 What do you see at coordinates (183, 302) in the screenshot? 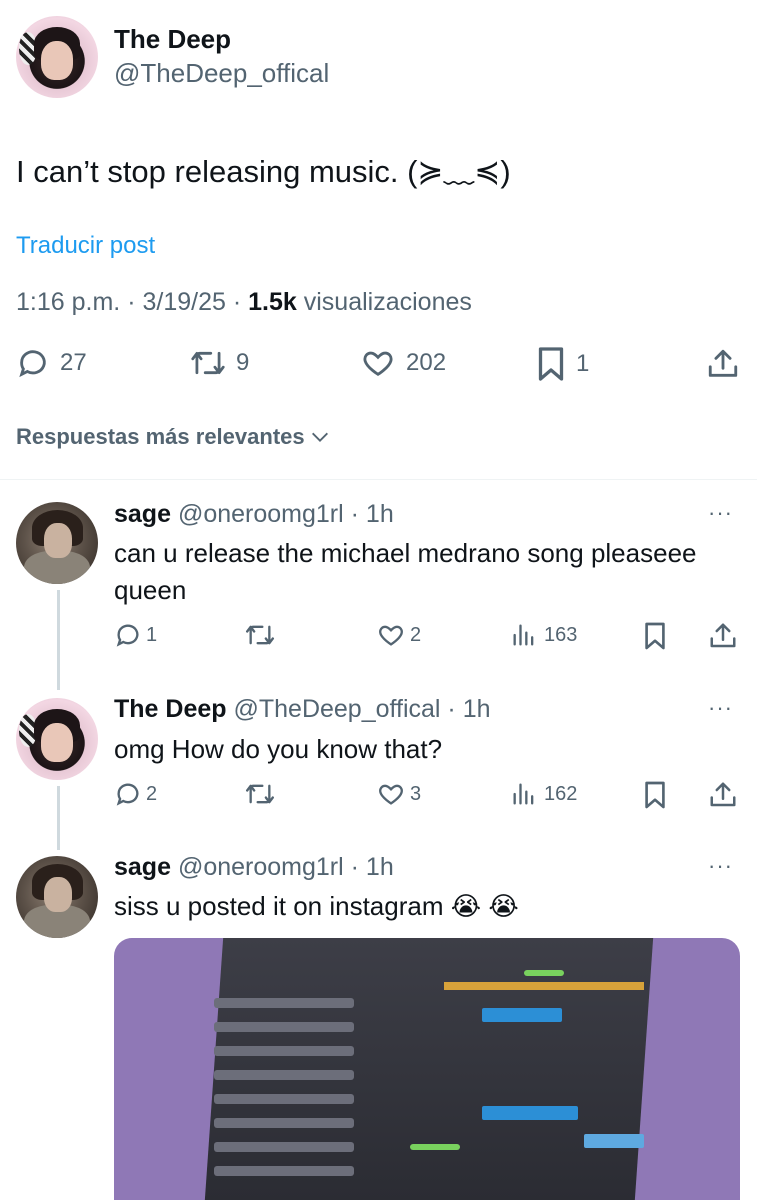
I see `post-date: 3/19/25` at bounding box center [183, 302].